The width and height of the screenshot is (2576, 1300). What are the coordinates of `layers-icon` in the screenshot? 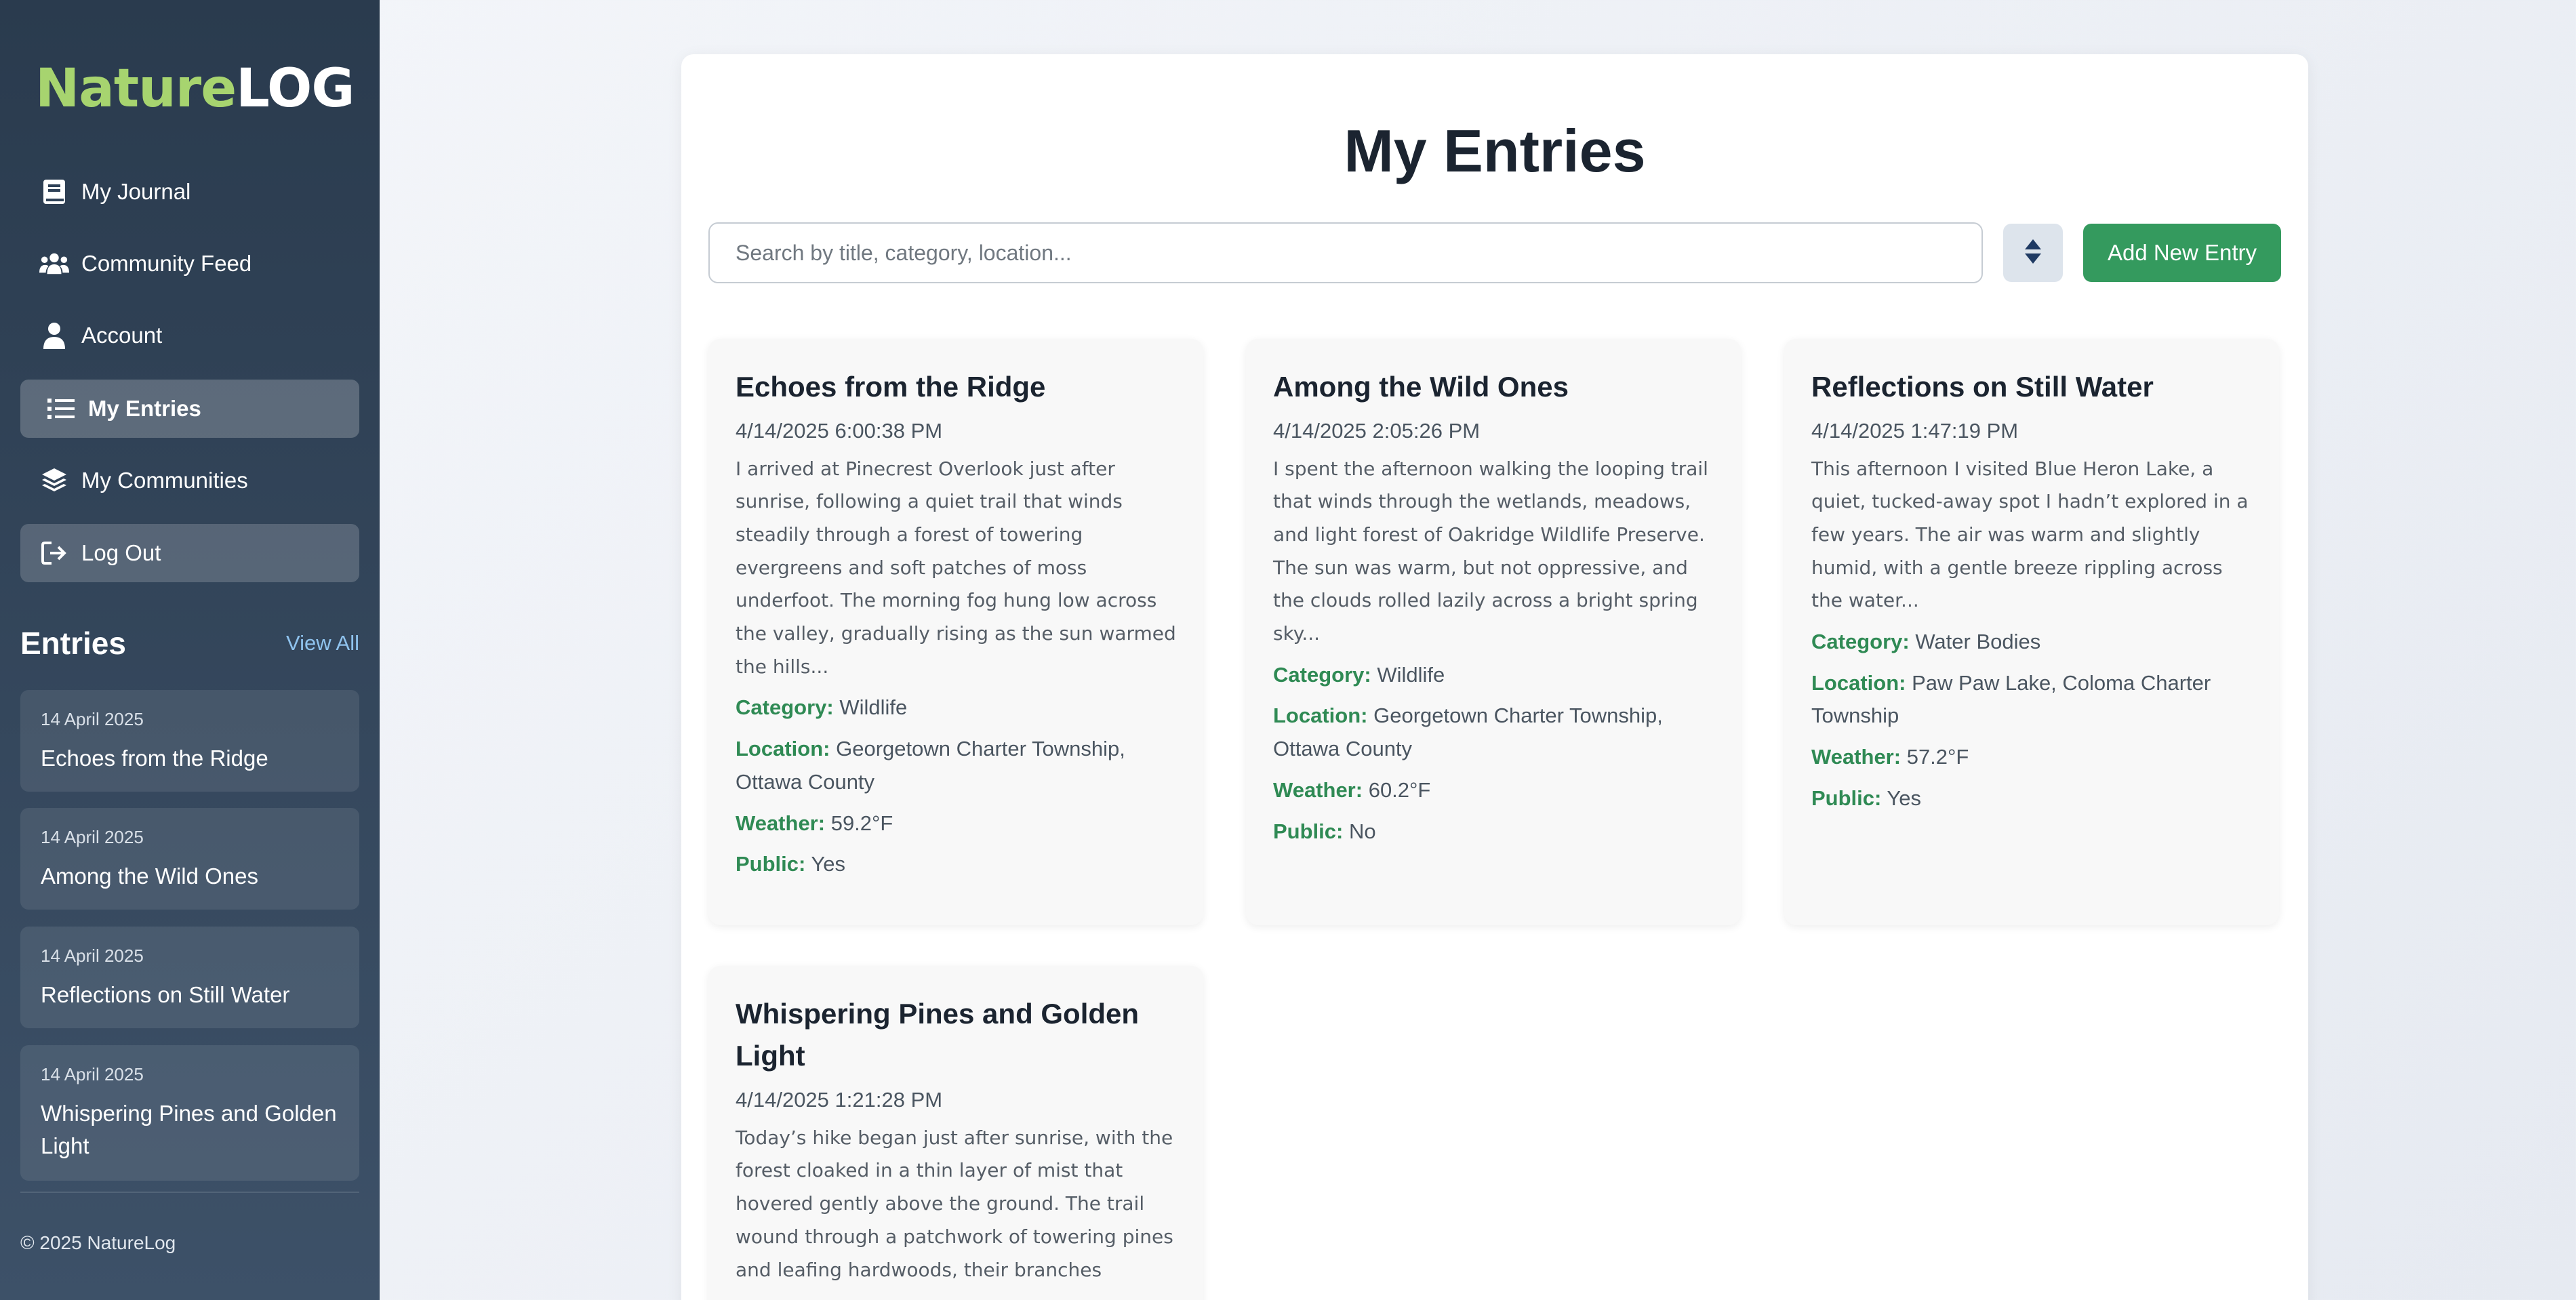 It's located at (54, 480).